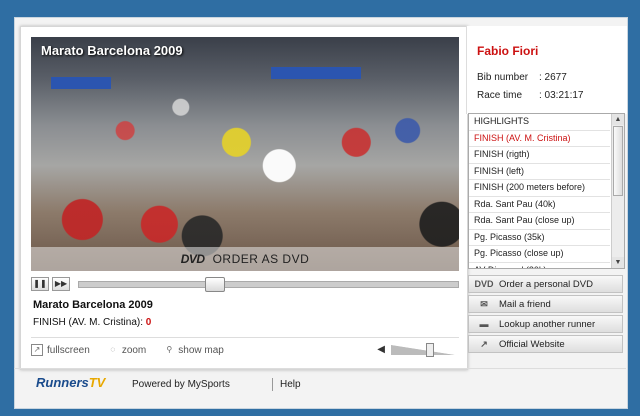  What do you see at coordinates (525, 304) in the screenshot?
I see `action-label: Mail a friend` at bounding box center [525, 304].